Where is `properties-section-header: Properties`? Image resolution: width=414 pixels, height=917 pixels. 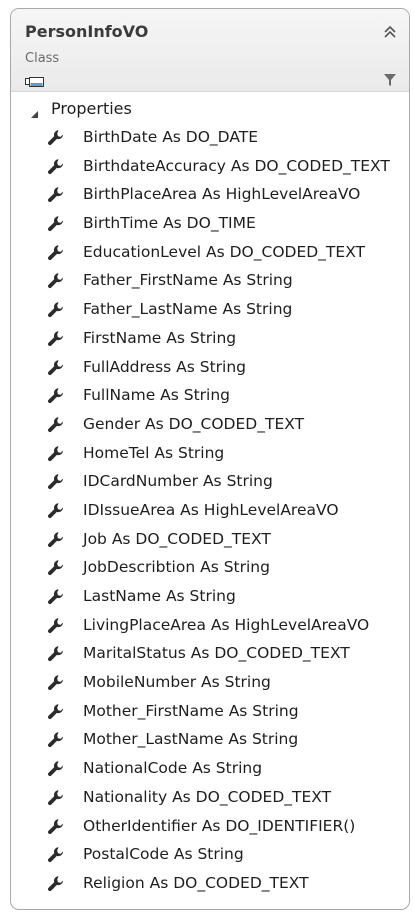 properties-section-header: Properties is located at coordinates (210, 108).